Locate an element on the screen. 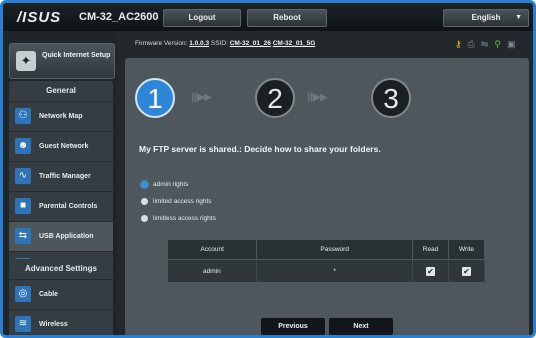 The height and width of the screenshot is (338, 536). write-cell: ✔ is located at coordinates (466, 270).